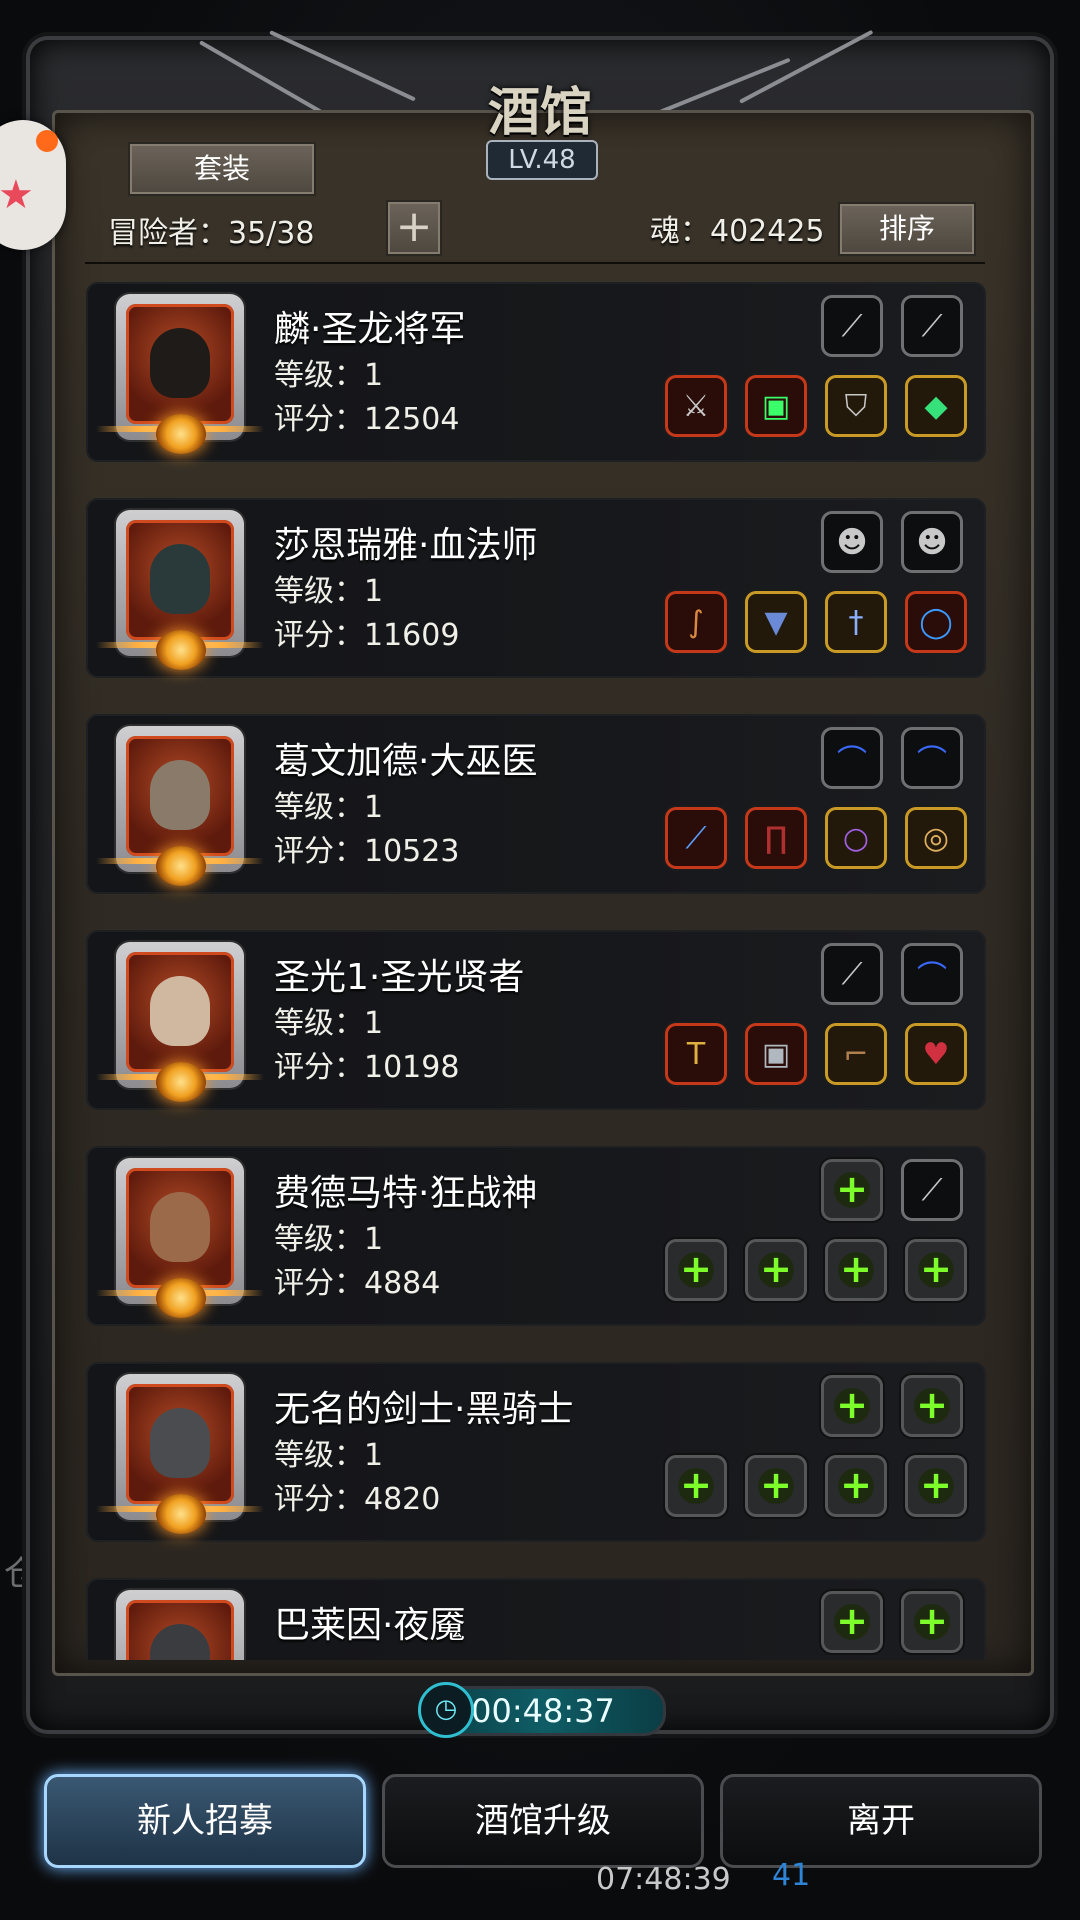 This screenshot has width=1080, height=1920. What do you see at coordinates (852, 974) in the screenshot?
I see `knife-slot-icon: ⟋` at bounding box center [852, 974].